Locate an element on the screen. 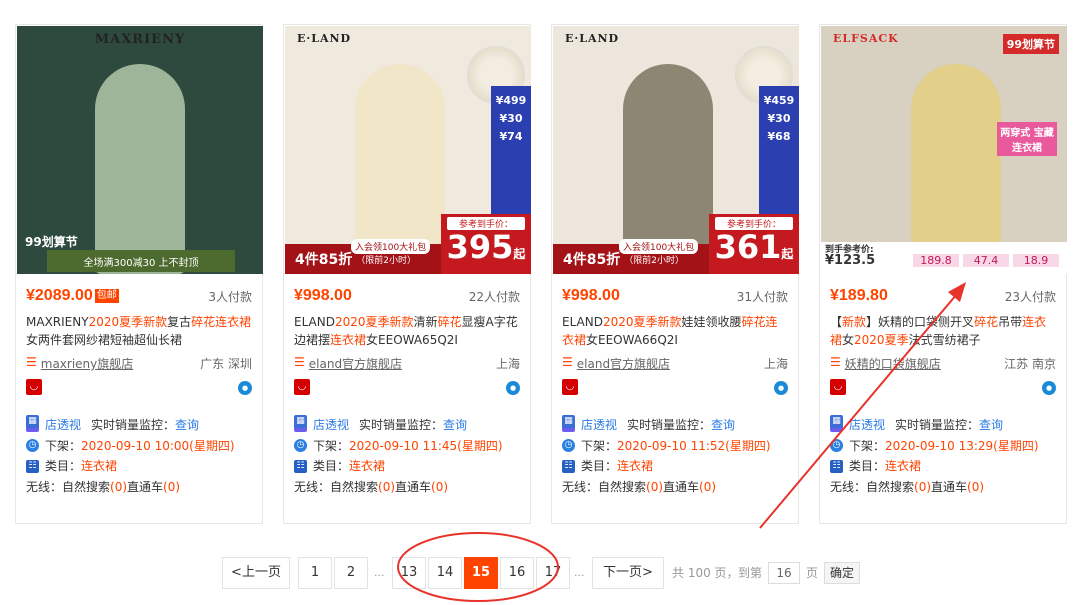 This screenshot has width=1080, height=605. category-line: ☷ 类目： 连衣裙 is located at coordinates (141, 466).